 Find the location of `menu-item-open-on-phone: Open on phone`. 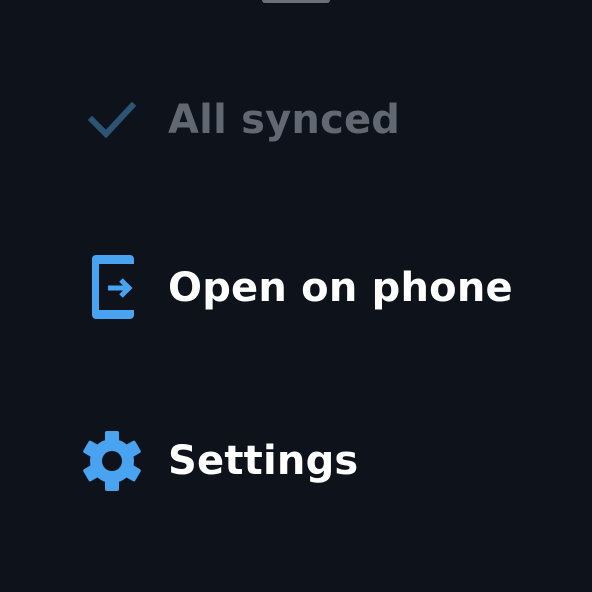

menu-item-open-on-phone: Open on phone is located at coordinates (336, 288).